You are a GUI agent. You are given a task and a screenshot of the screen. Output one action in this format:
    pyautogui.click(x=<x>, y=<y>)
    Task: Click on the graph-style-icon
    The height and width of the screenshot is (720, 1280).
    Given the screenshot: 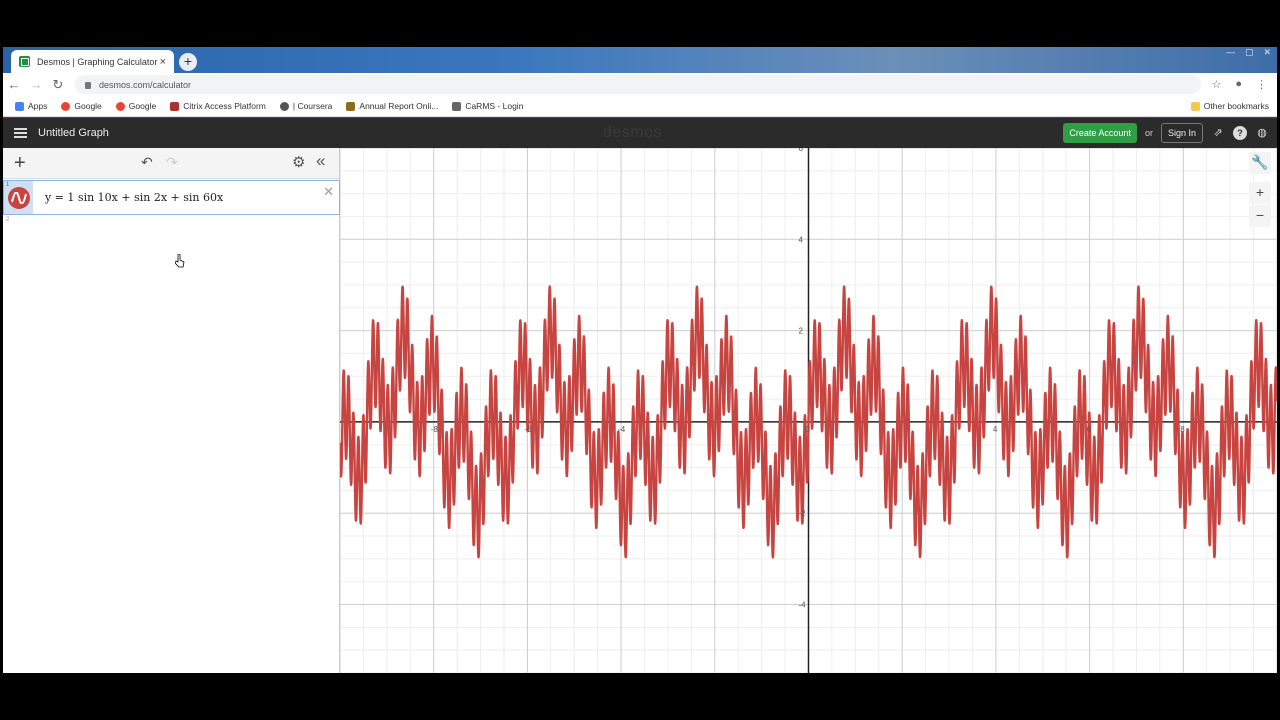 What is the action you would take?
    pyautogui.click(x=18, y=197)
    